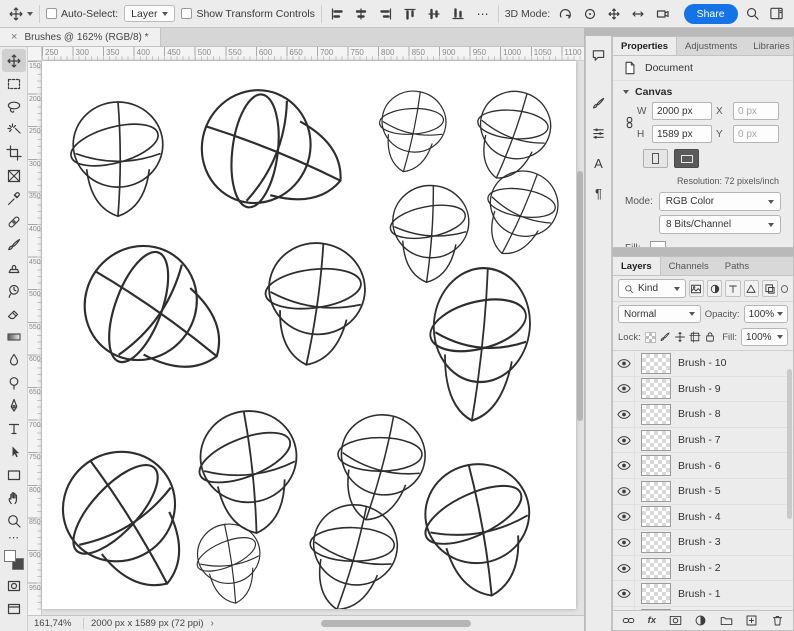 This screenshot has height=631, width=794. I want to click on bit-depth-select: 8 Bits/Channel, so click(720, 224).